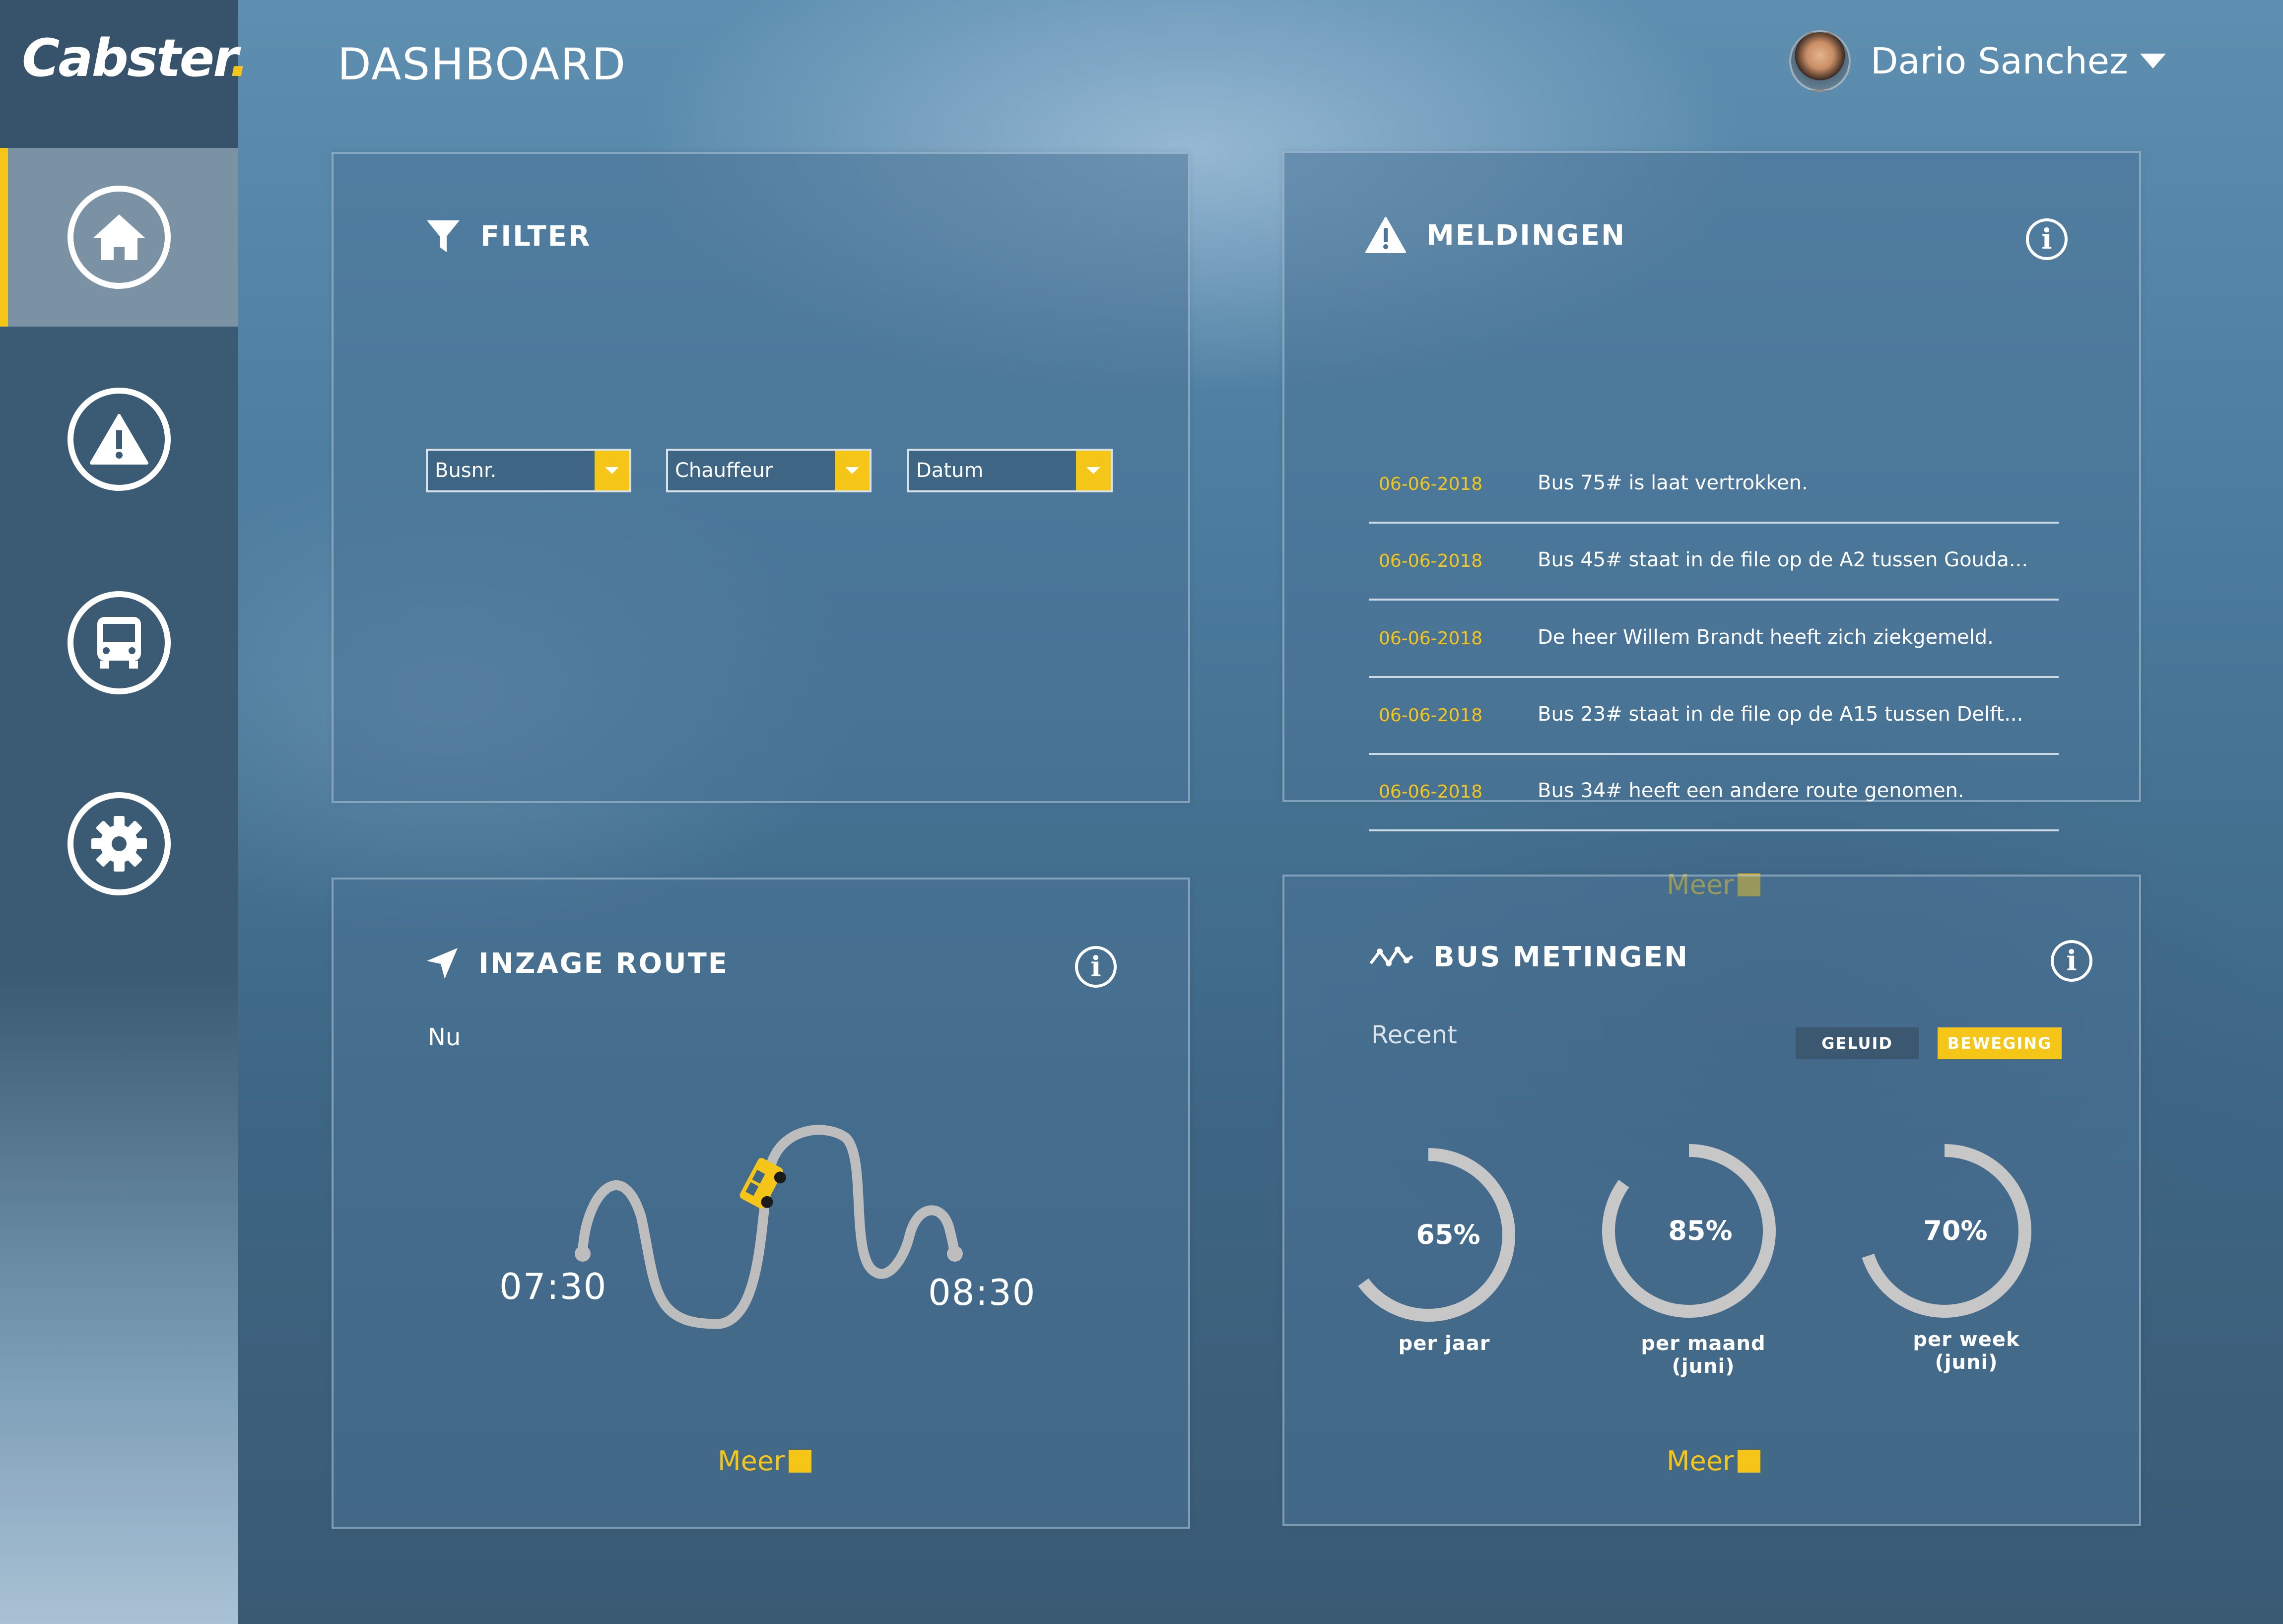 The width and height of the screenshot is (2283, 1624). Describe the element at coordinates (466, 470) in the screenshot. I see `busnr-select-value: Busnr.` at that location.